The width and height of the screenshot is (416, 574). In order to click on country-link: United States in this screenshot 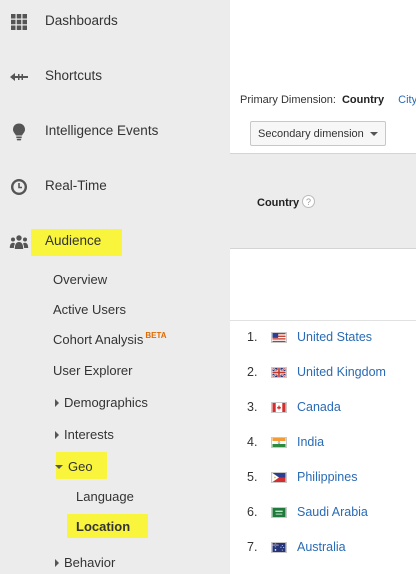, I will do `click(334, 337)`.